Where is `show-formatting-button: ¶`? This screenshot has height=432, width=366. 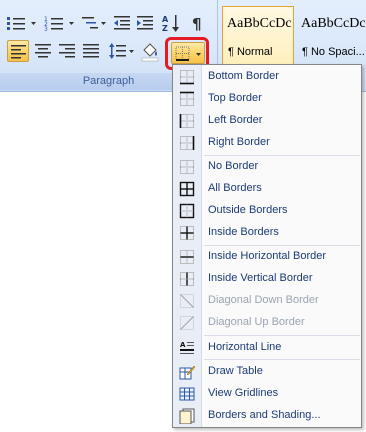 show-formatting-button: ¶ is located at coordinates (199, 23).